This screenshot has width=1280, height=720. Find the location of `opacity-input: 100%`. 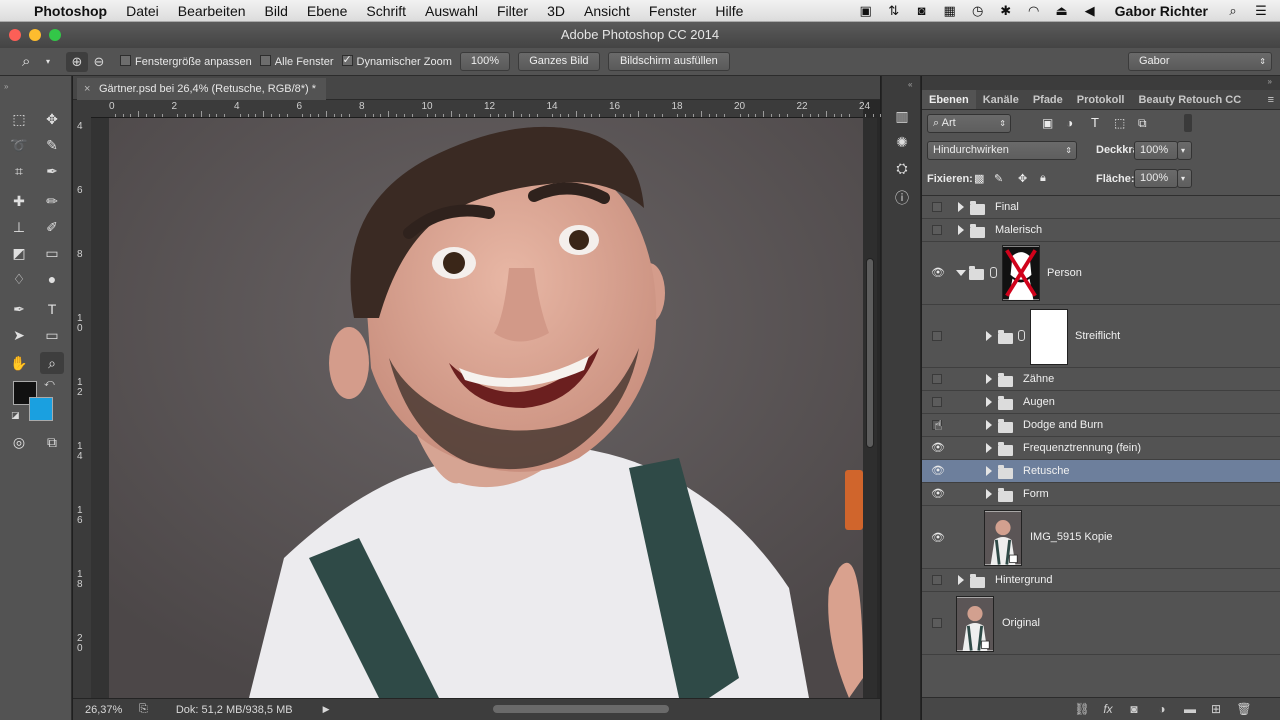

opacity-input: 100% is located at coordinates (1156, 150).